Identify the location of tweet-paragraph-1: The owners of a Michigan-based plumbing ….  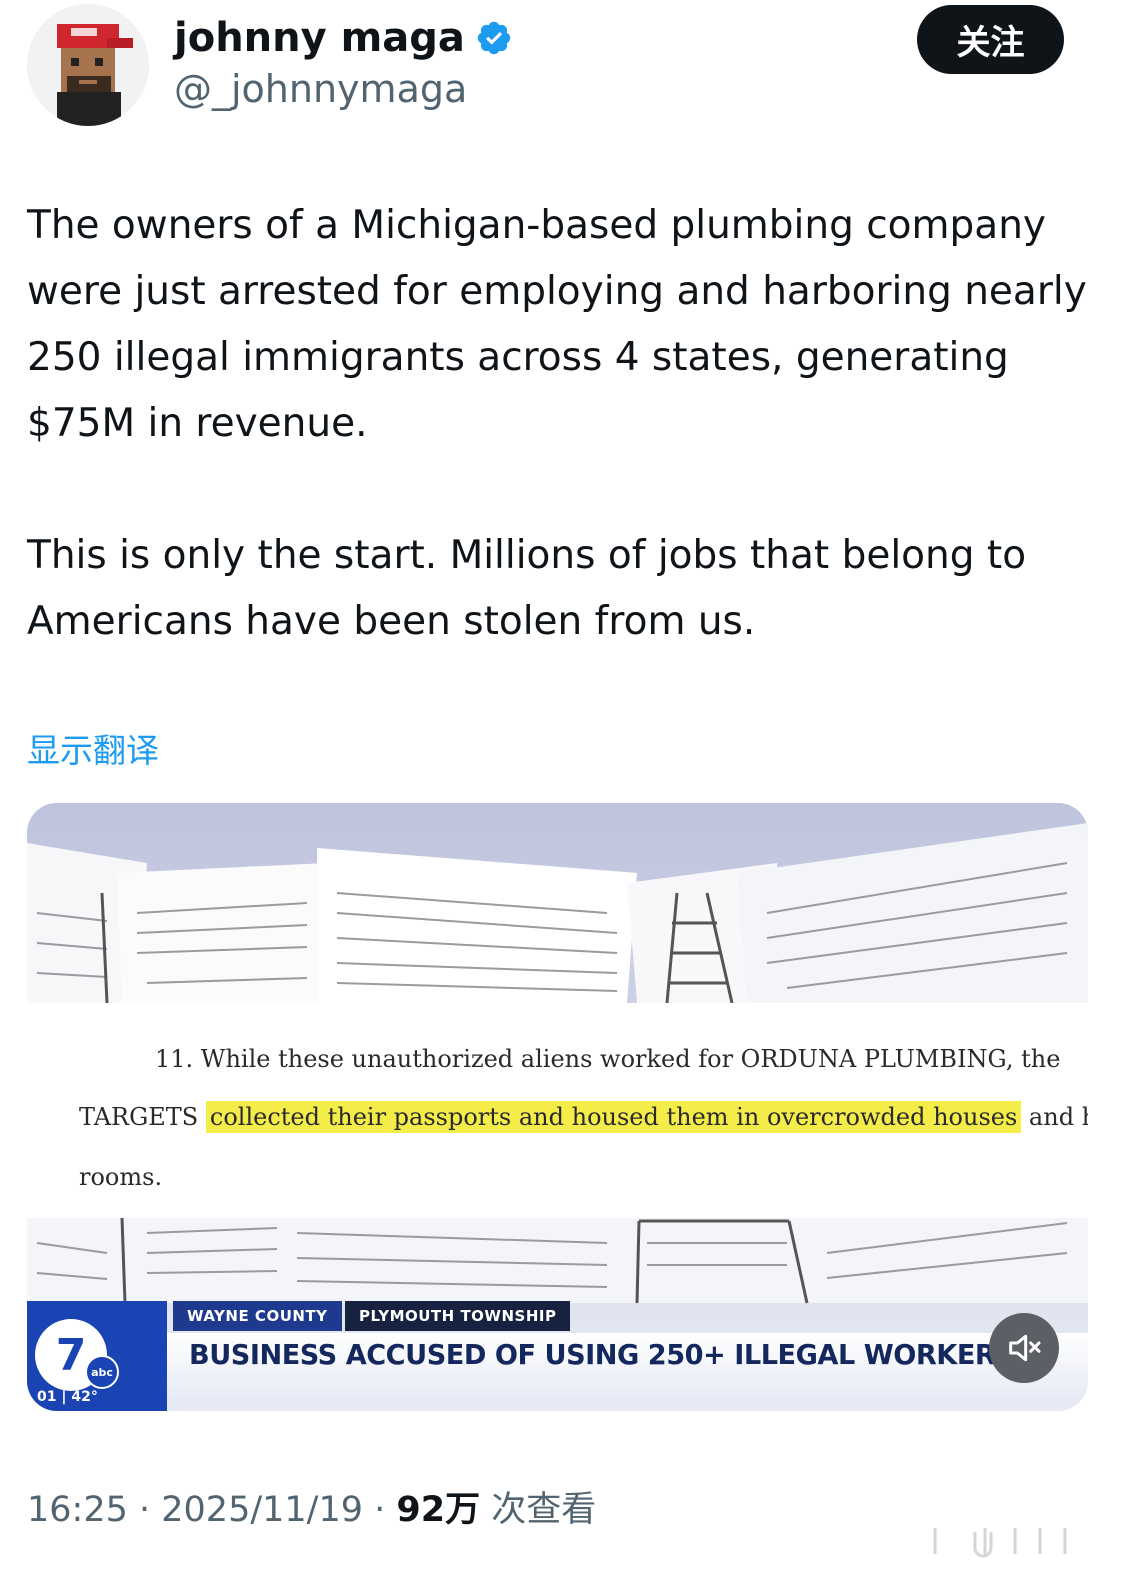
(557, 324).